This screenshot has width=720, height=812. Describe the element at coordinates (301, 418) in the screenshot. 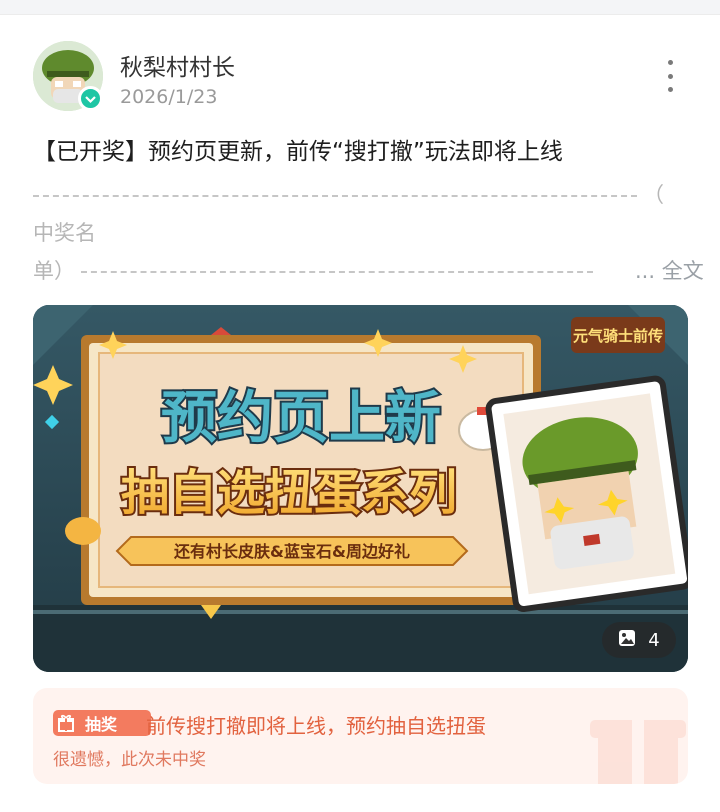

I see `banner-headline: 预约页上新` at that location.